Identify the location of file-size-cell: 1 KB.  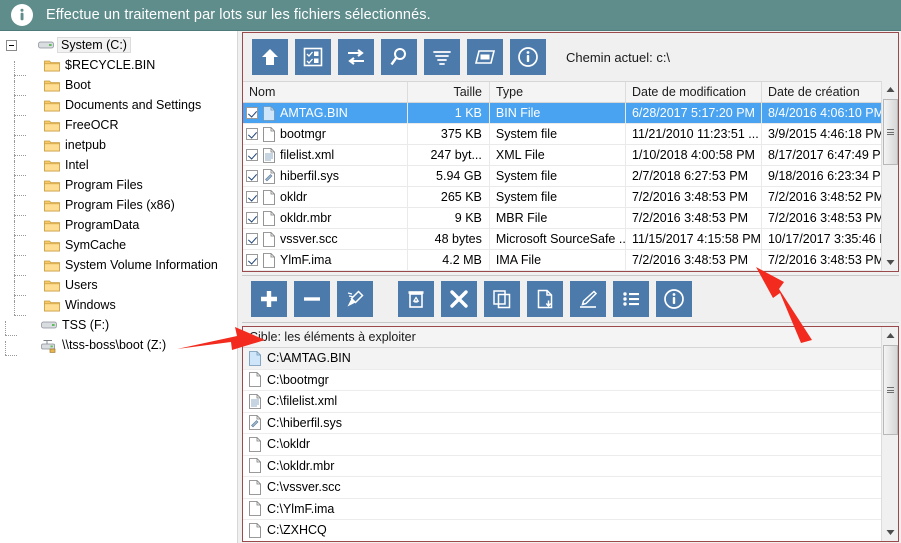
(449, 113).